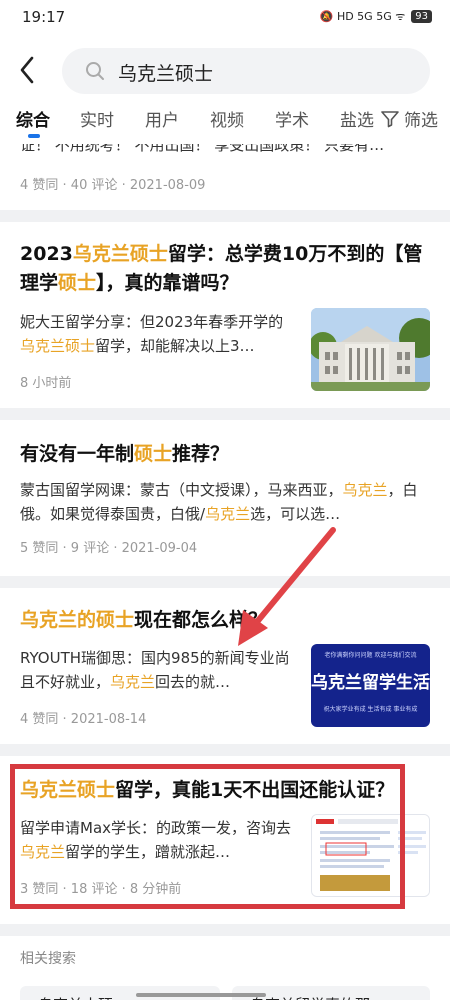 The width and height of the screenshot is (450, 1000). Describe the element at coordinates (144, 620) in the screenshot. I see `result-title: 乌克兰的硕士现在都怎么样？` at that location.